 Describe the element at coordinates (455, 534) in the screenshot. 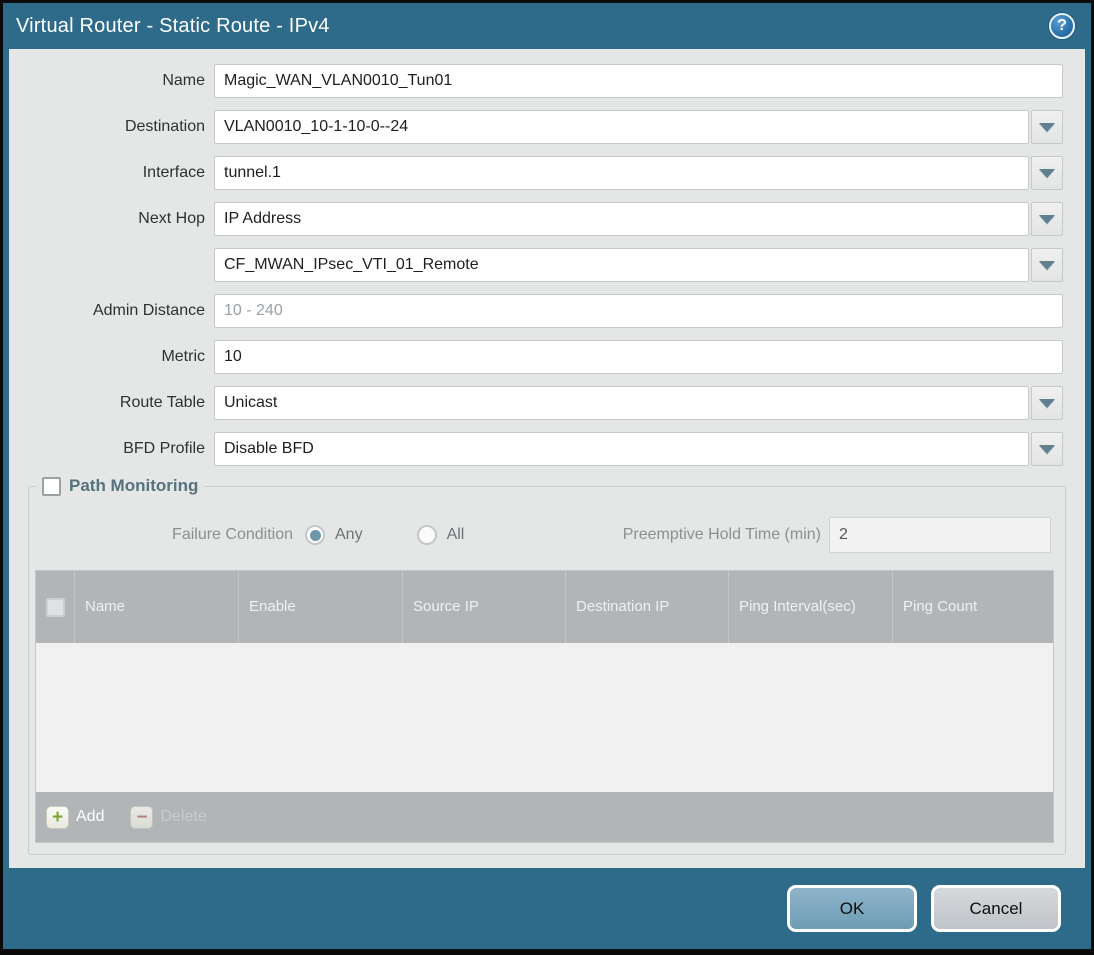

I see `failure-condition-all-label: All` at that location.